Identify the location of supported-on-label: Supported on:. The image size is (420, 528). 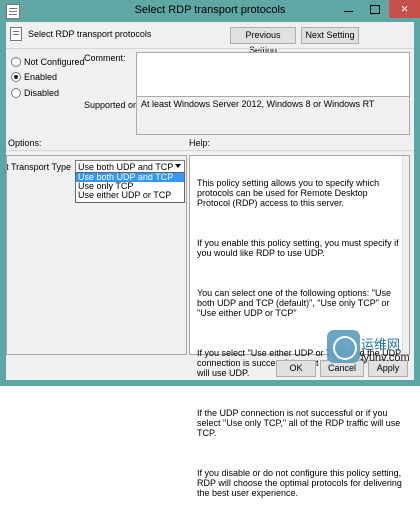
(112, 105).